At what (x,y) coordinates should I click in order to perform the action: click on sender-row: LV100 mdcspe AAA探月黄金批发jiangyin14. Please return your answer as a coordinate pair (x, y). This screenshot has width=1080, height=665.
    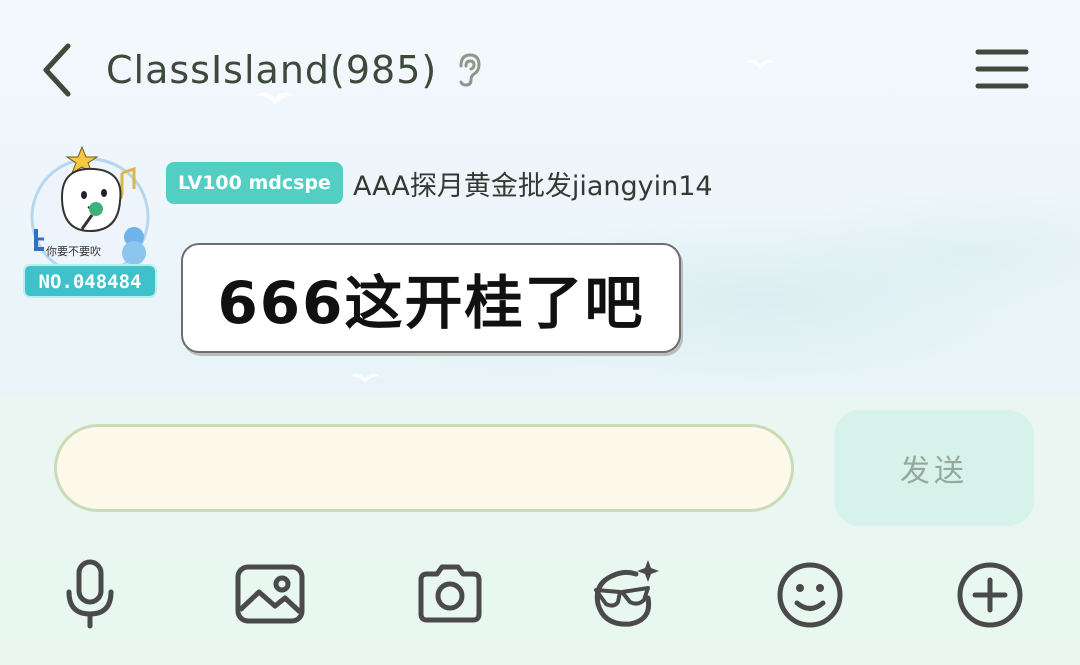
    Looking at the image, I should click on (439, 183).